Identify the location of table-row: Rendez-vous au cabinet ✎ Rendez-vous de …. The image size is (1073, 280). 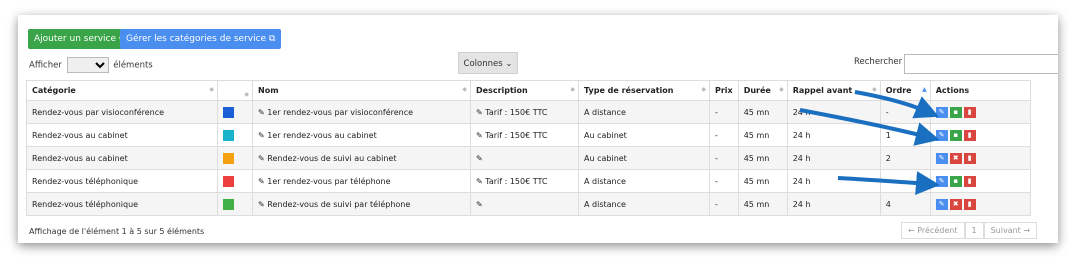
(528, 158).